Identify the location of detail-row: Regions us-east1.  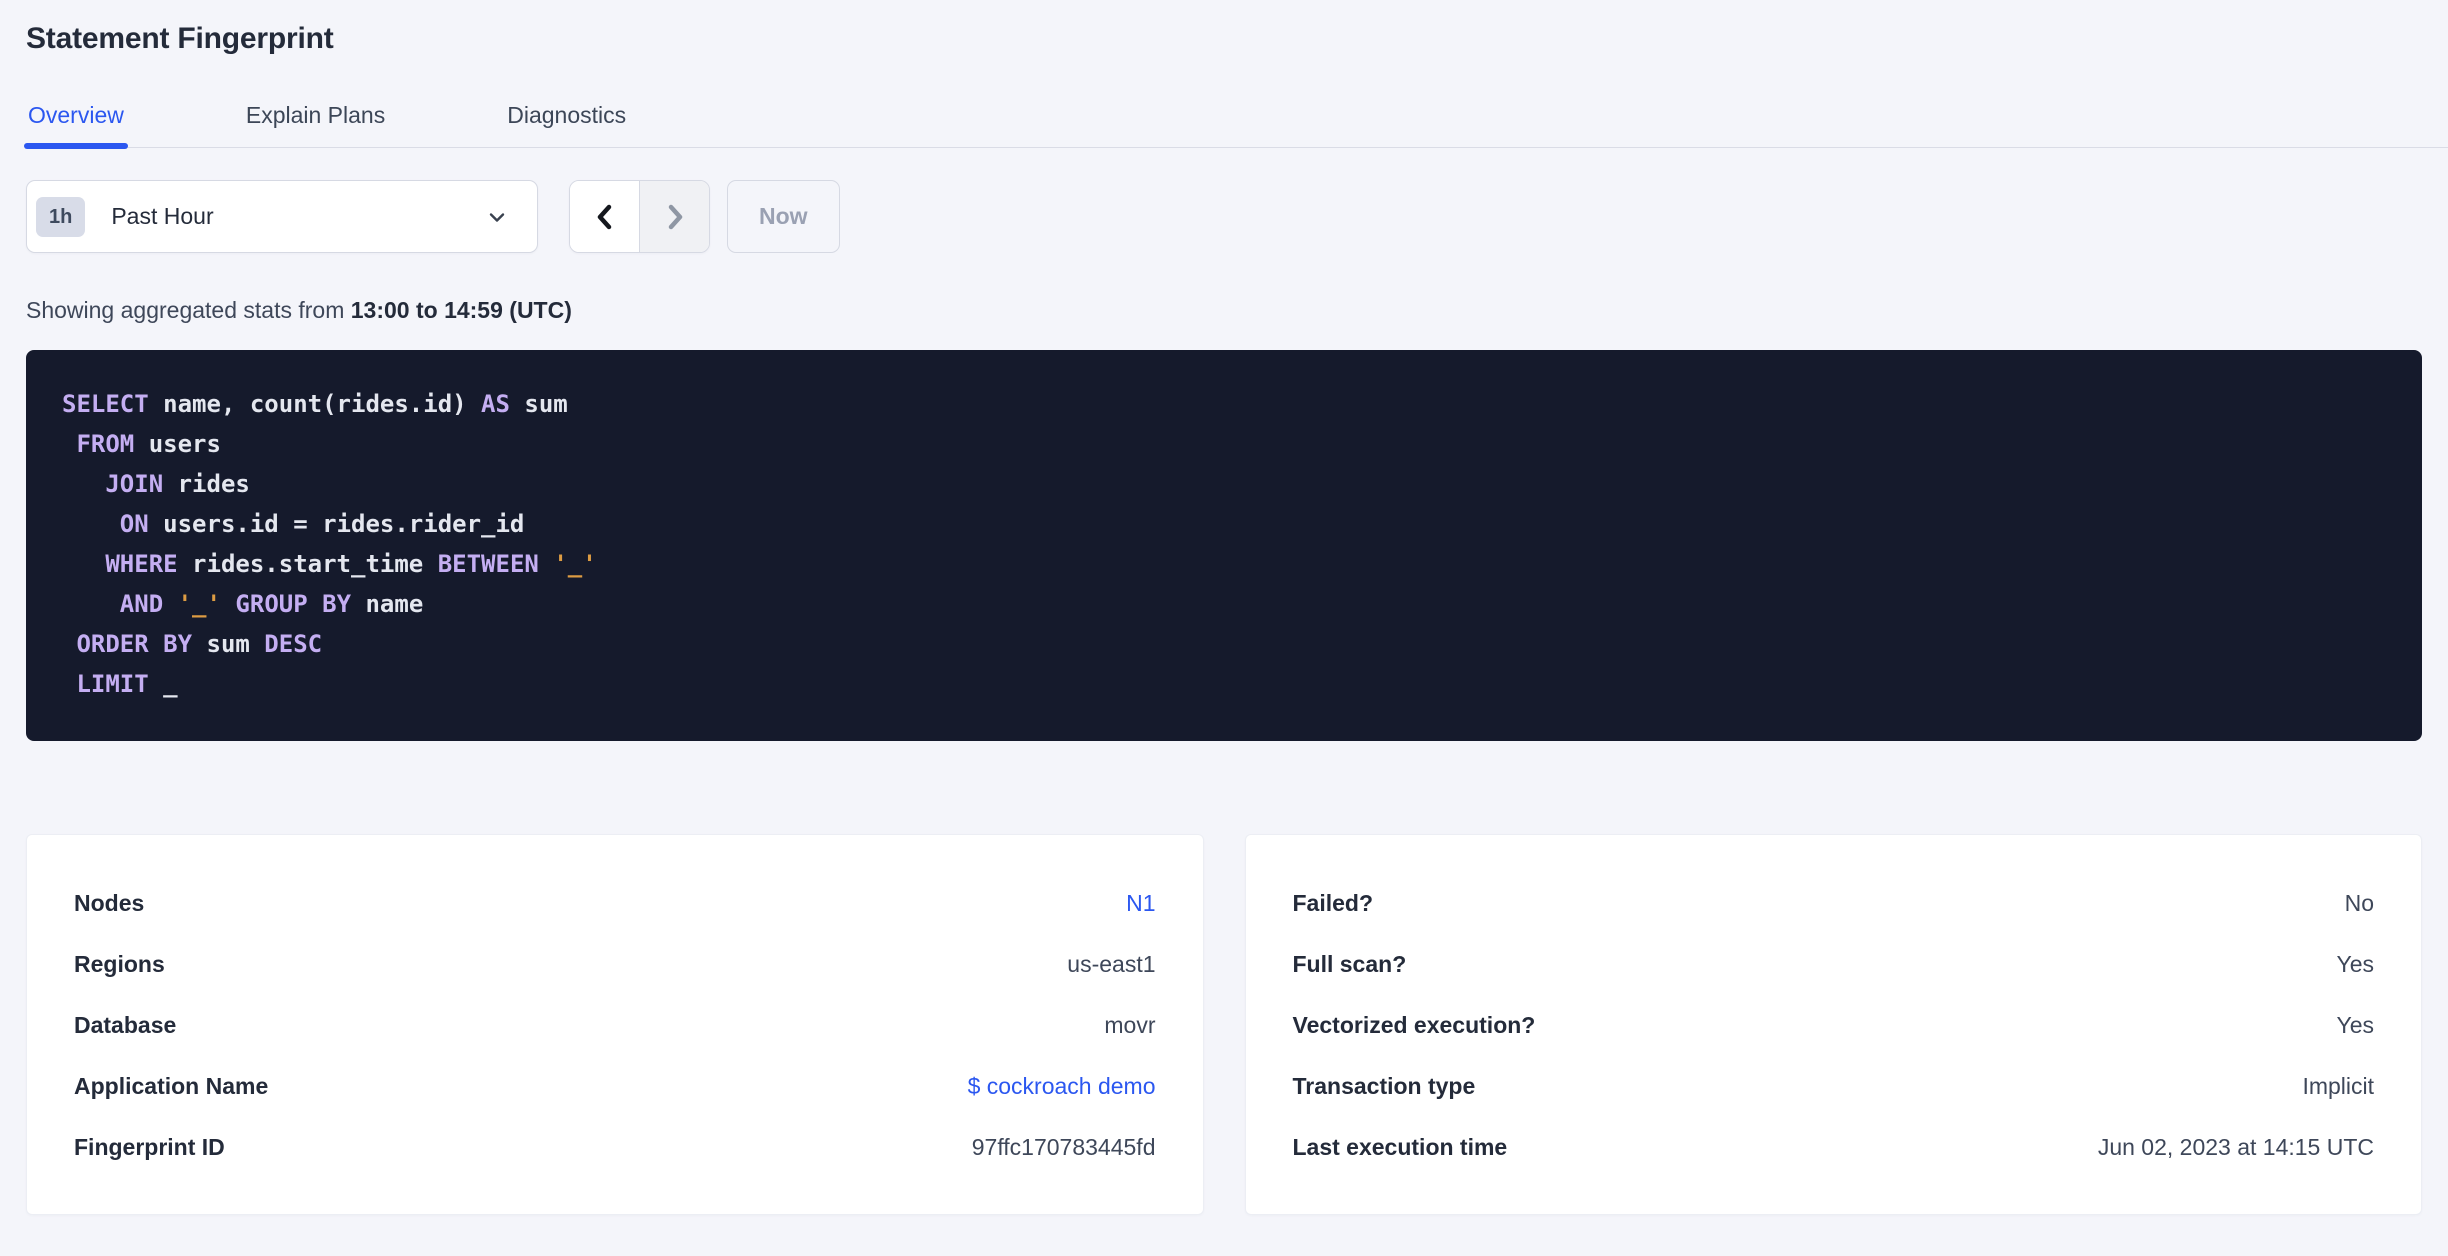
(615, 964).